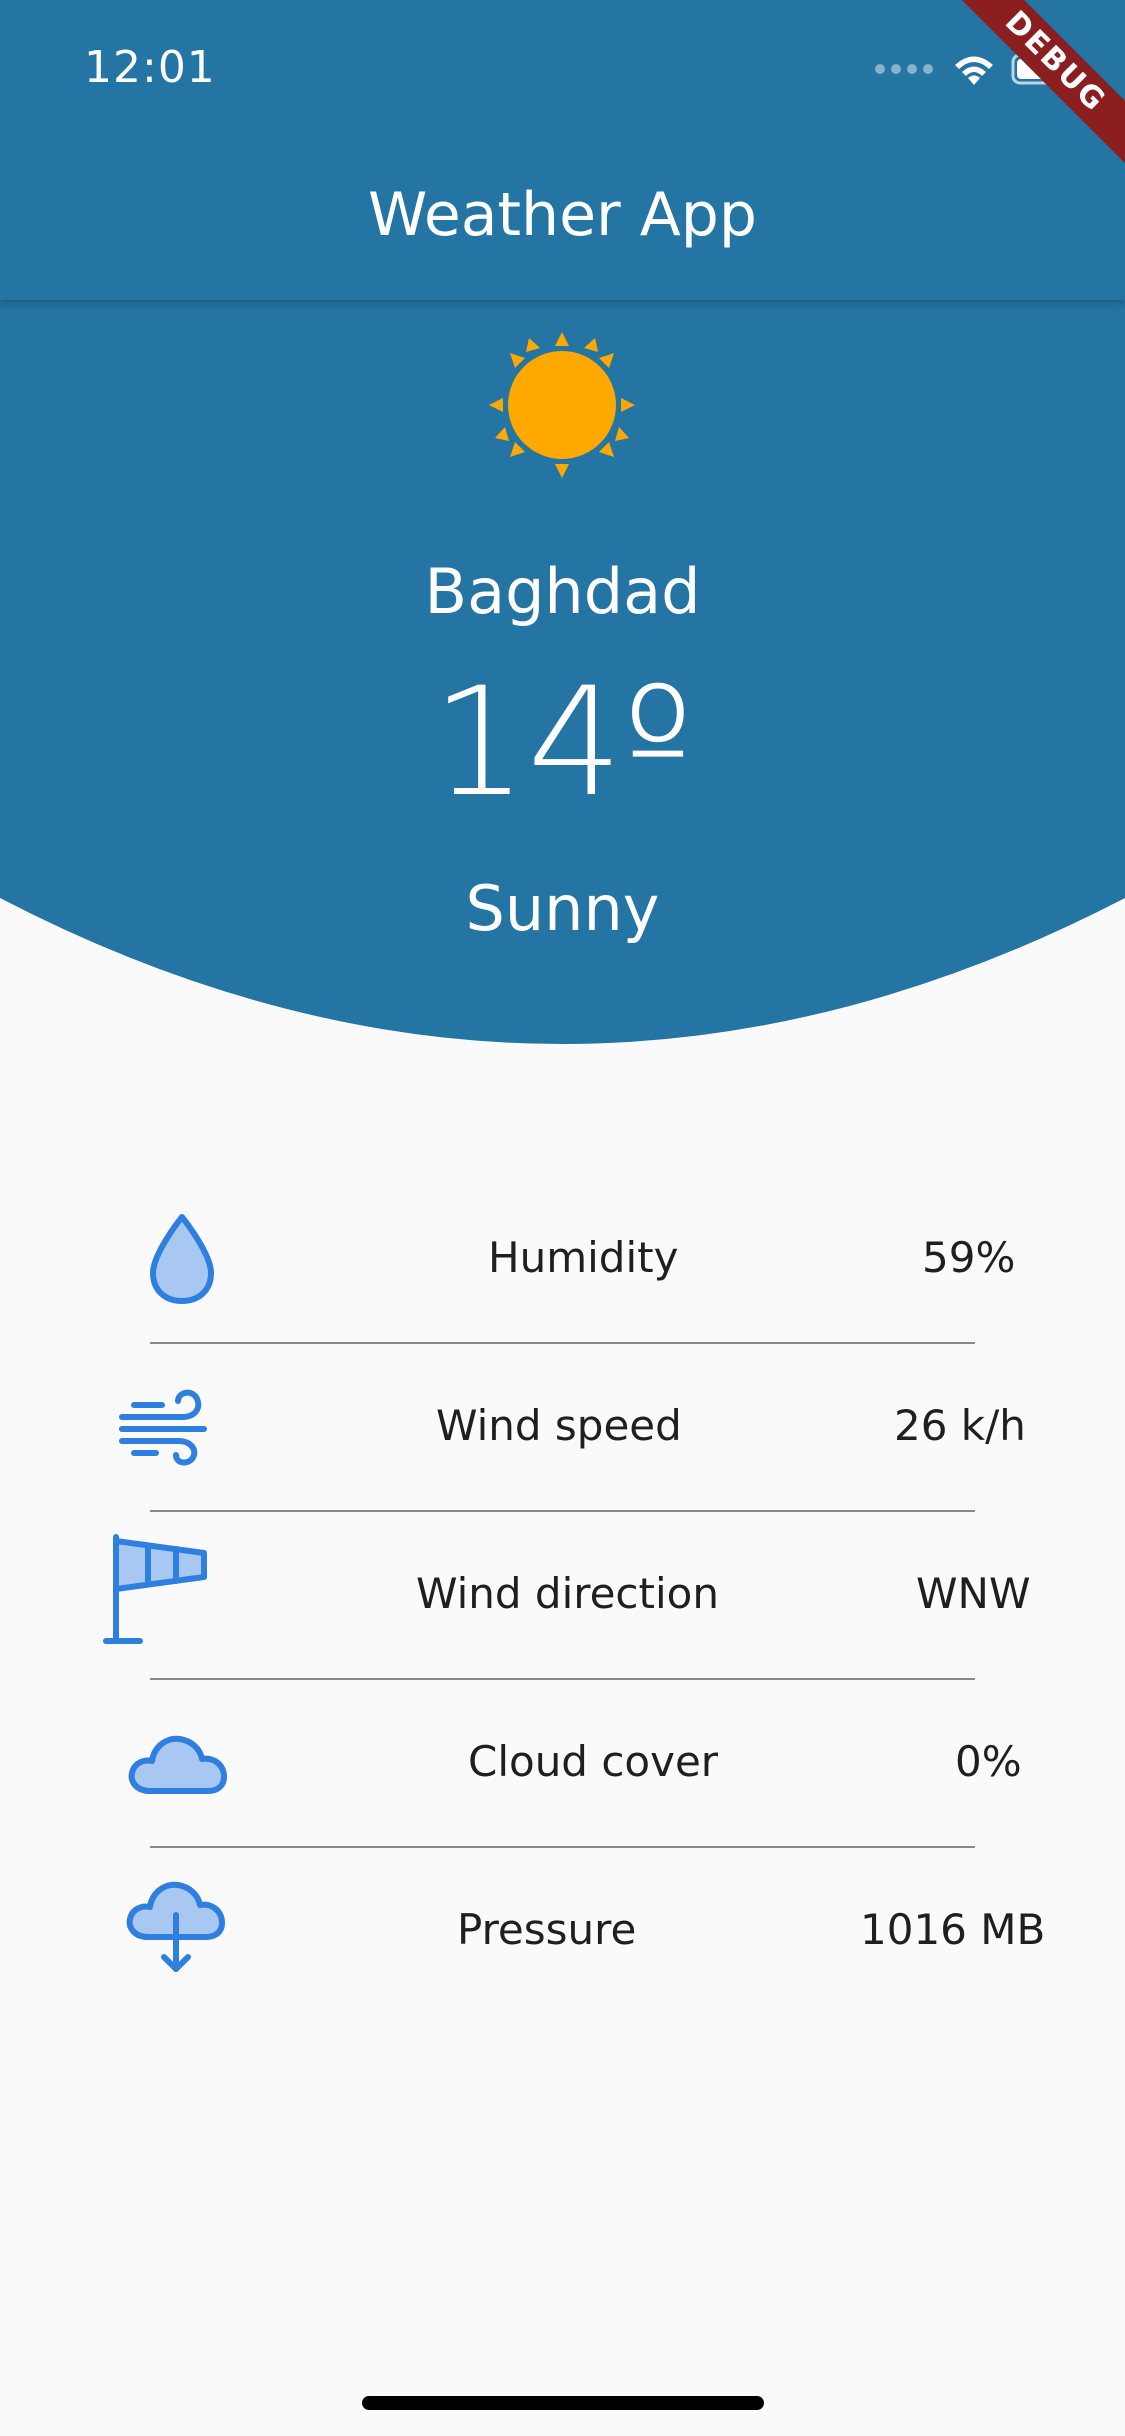 The image size is (1125, 2436). Describe the element at coordinates (155, 1589) in the screenshot. I see `windsock-icon` at that location.